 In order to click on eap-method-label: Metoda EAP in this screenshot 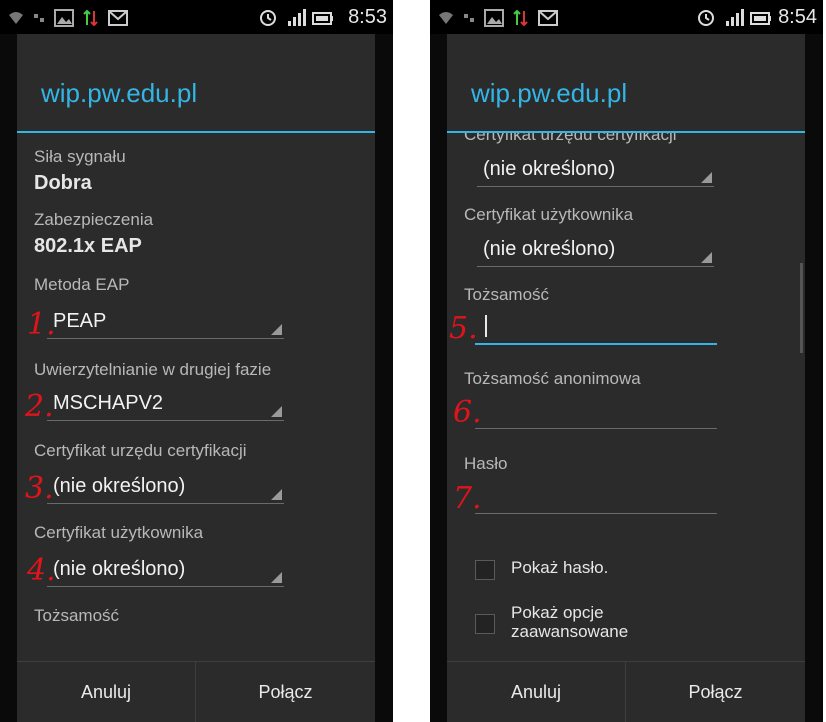, I will do `click(82, 284)`.